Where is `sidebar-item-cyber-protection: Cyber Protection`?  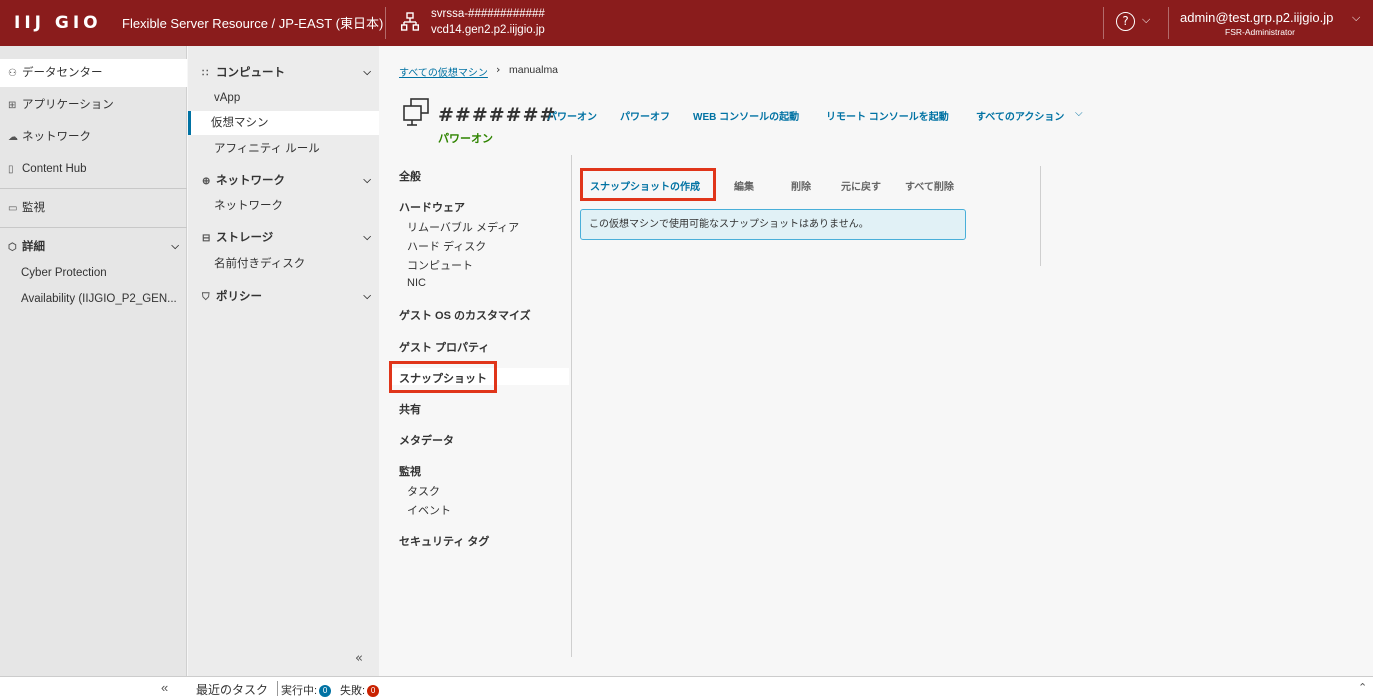 sidebar-item-cyber-protection: Cyber Protection is located at coordinates (93, 273).